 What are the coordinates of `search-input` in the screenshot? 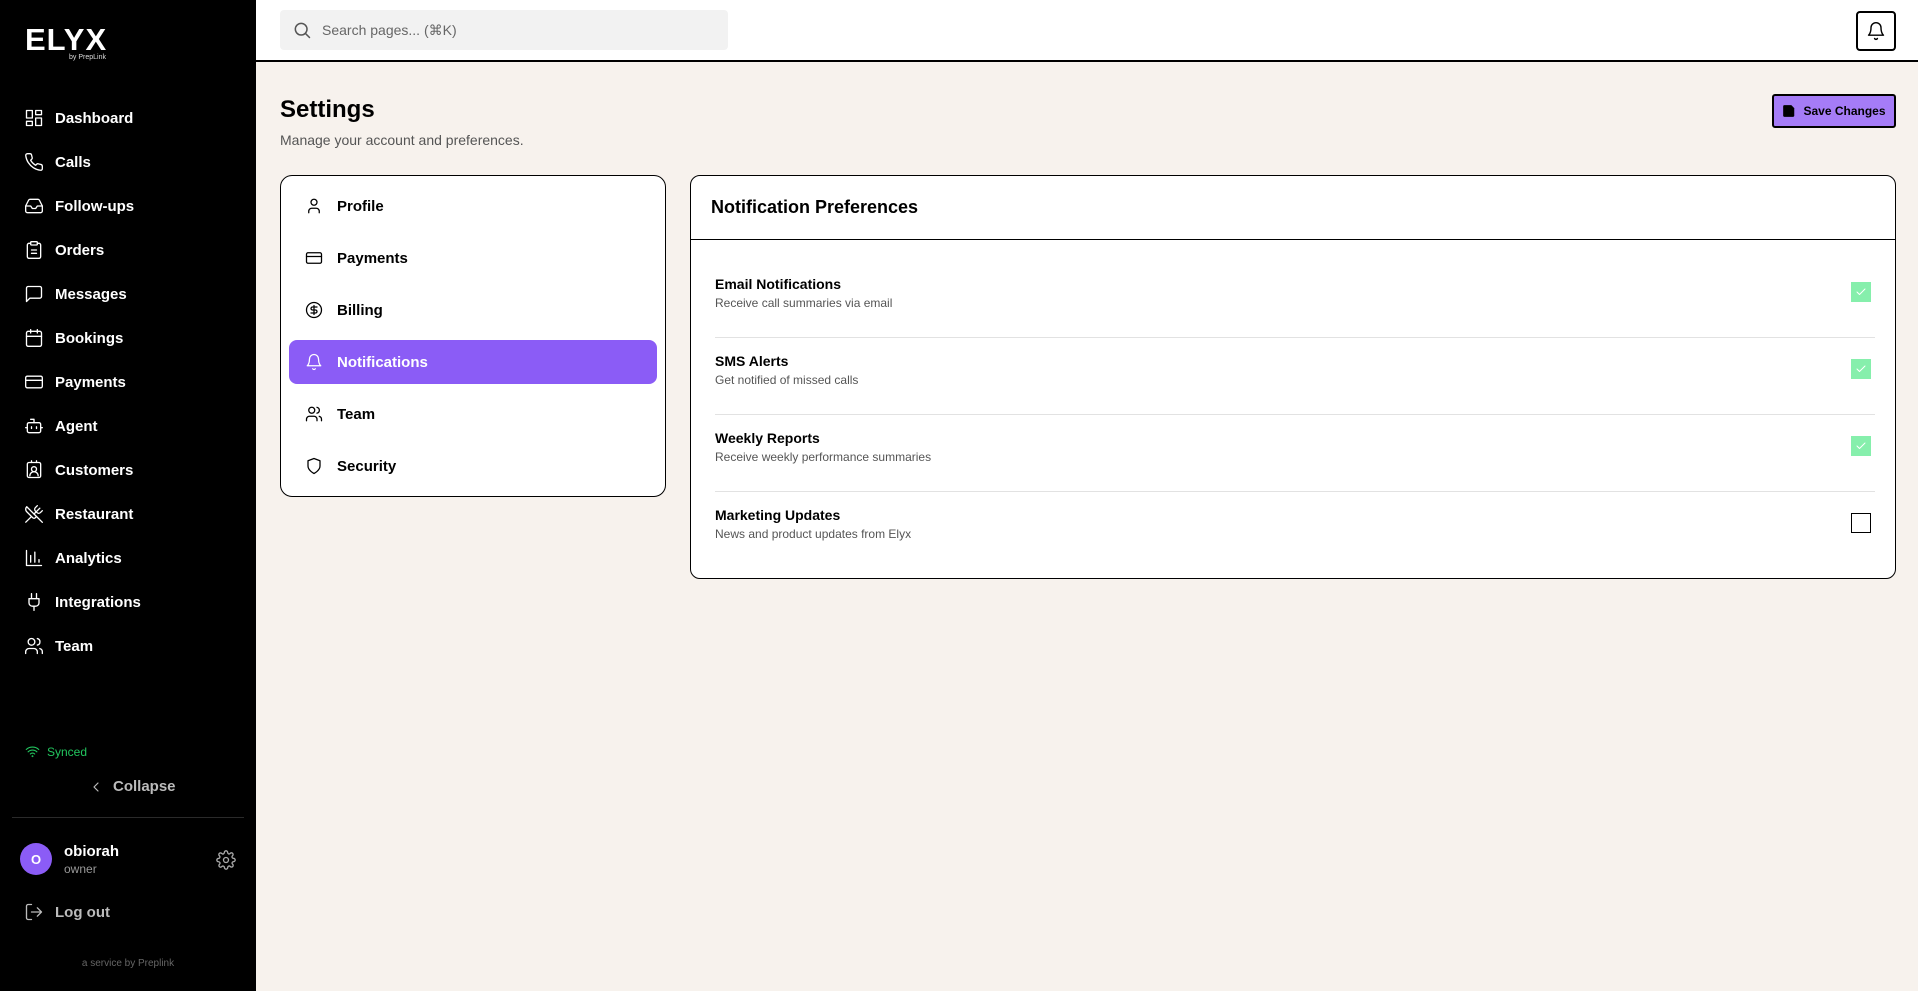 It's located at (512, 30).